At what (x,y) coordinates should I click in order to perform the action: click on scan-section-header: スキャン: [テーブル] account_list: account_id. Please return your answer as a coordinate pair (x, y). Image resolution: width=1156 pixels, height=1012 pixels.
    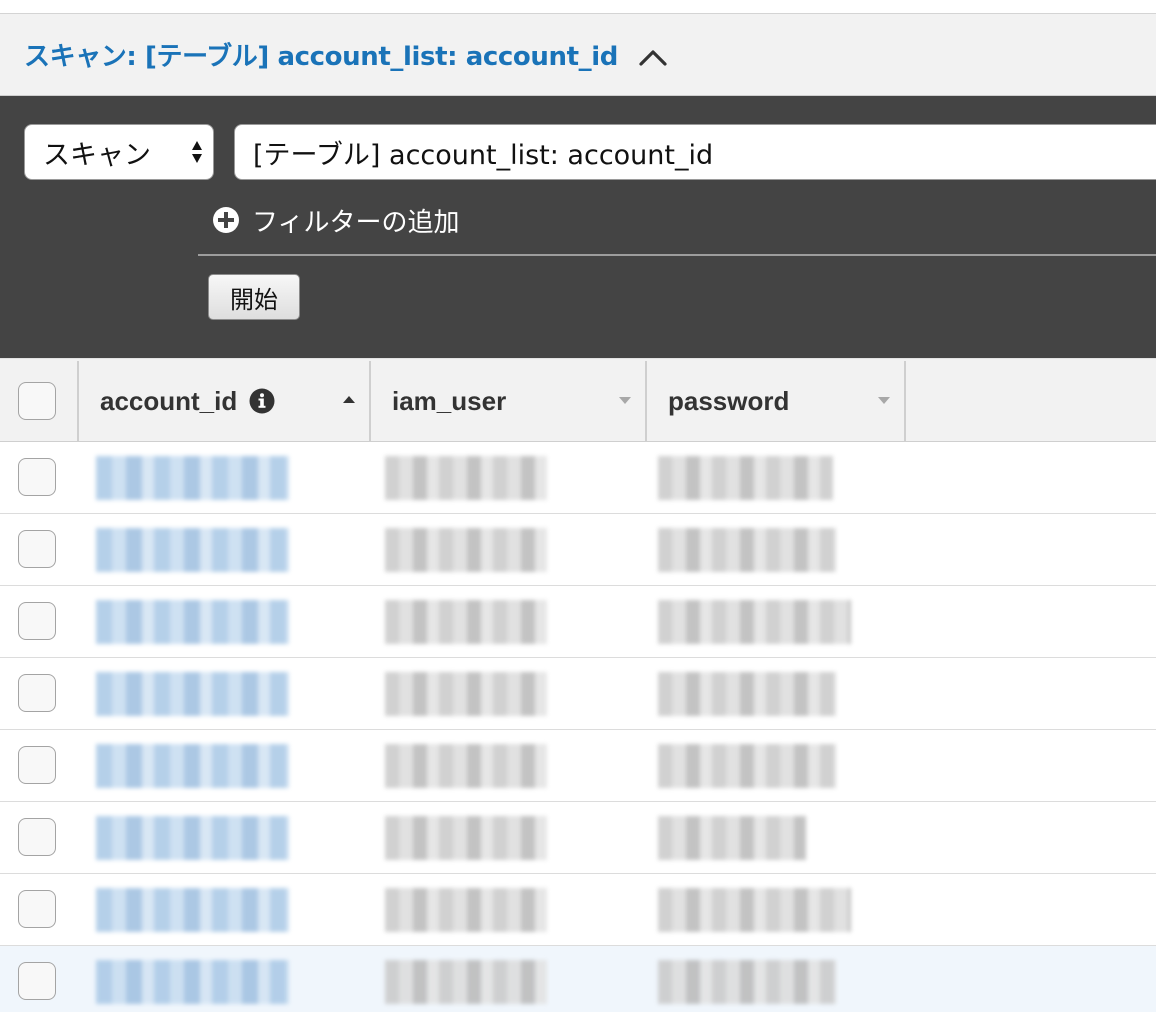
    Looking at the image, I should click on (578, 55).